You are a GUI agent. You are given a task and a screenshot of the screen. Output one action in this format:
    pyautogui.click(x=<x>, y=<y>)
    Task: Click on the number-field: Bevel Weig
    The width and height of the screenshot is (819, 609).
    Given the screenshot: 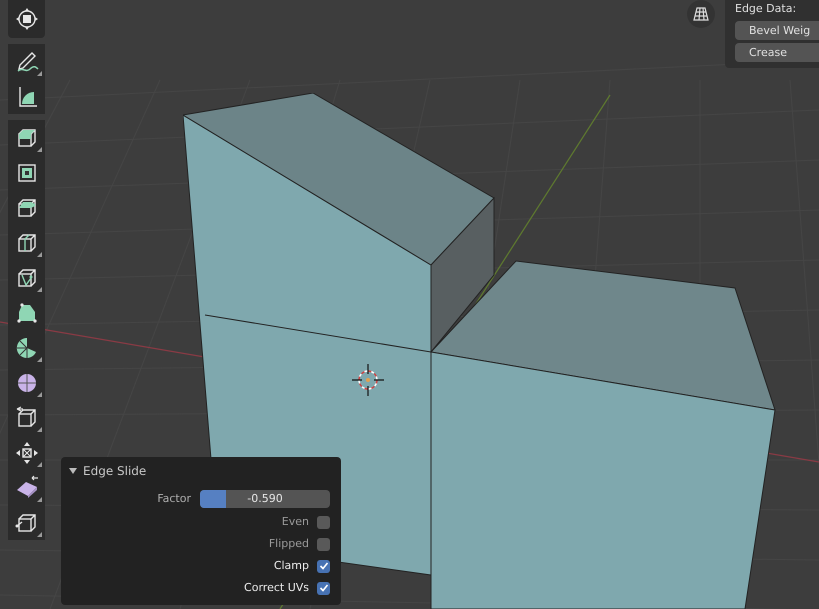 What is the action you would take?
    pyautogui.click(x=777, y=30)
    